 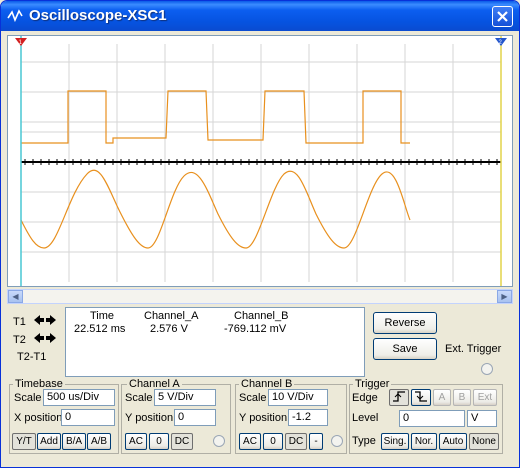 I want to click on channel-b-header: Channel_B, so click(x=261, y=316).